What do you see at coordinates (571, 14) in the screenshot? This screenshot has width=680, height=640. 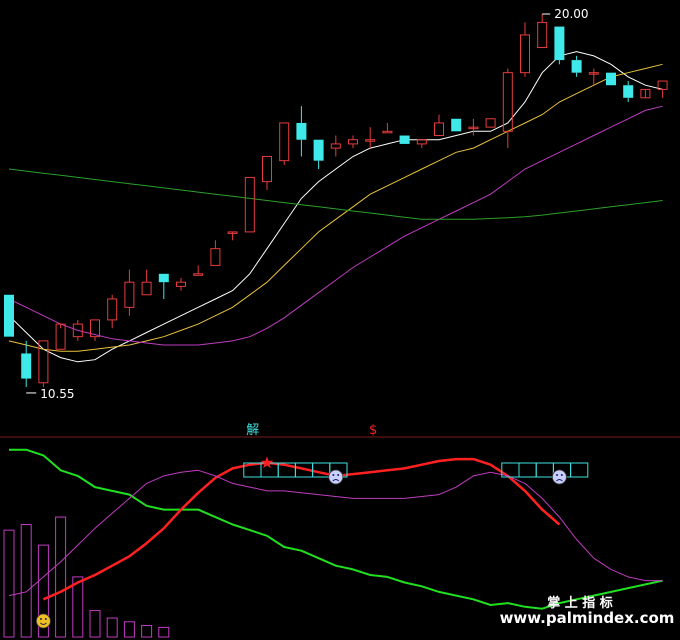 I see `high-price-label: 20.00` at bounding box center [571, 14].